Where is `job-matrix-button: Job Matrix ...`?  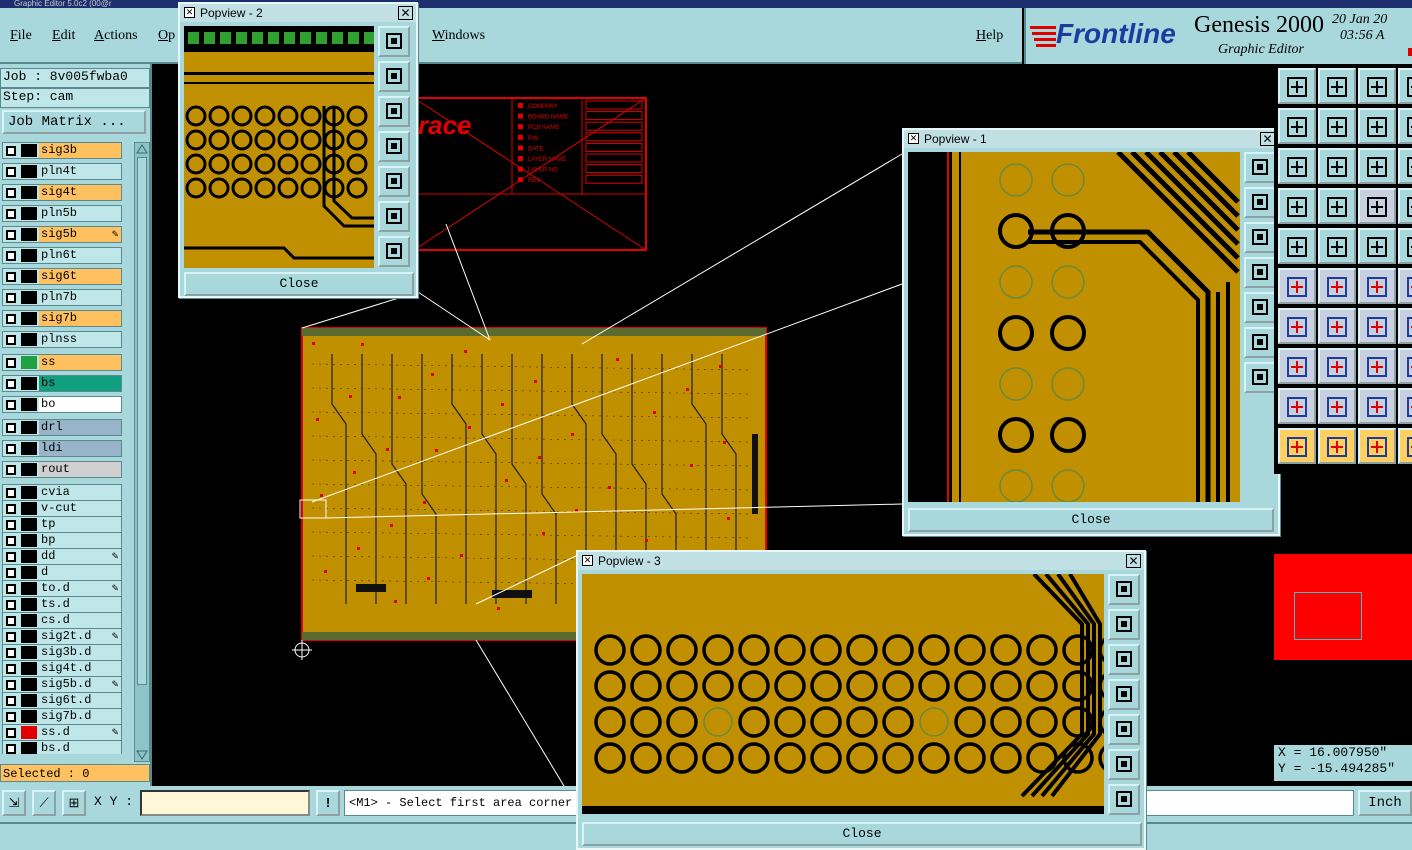 job-matrix-button: Job Matrix ... is located at coordinates (74, 122).